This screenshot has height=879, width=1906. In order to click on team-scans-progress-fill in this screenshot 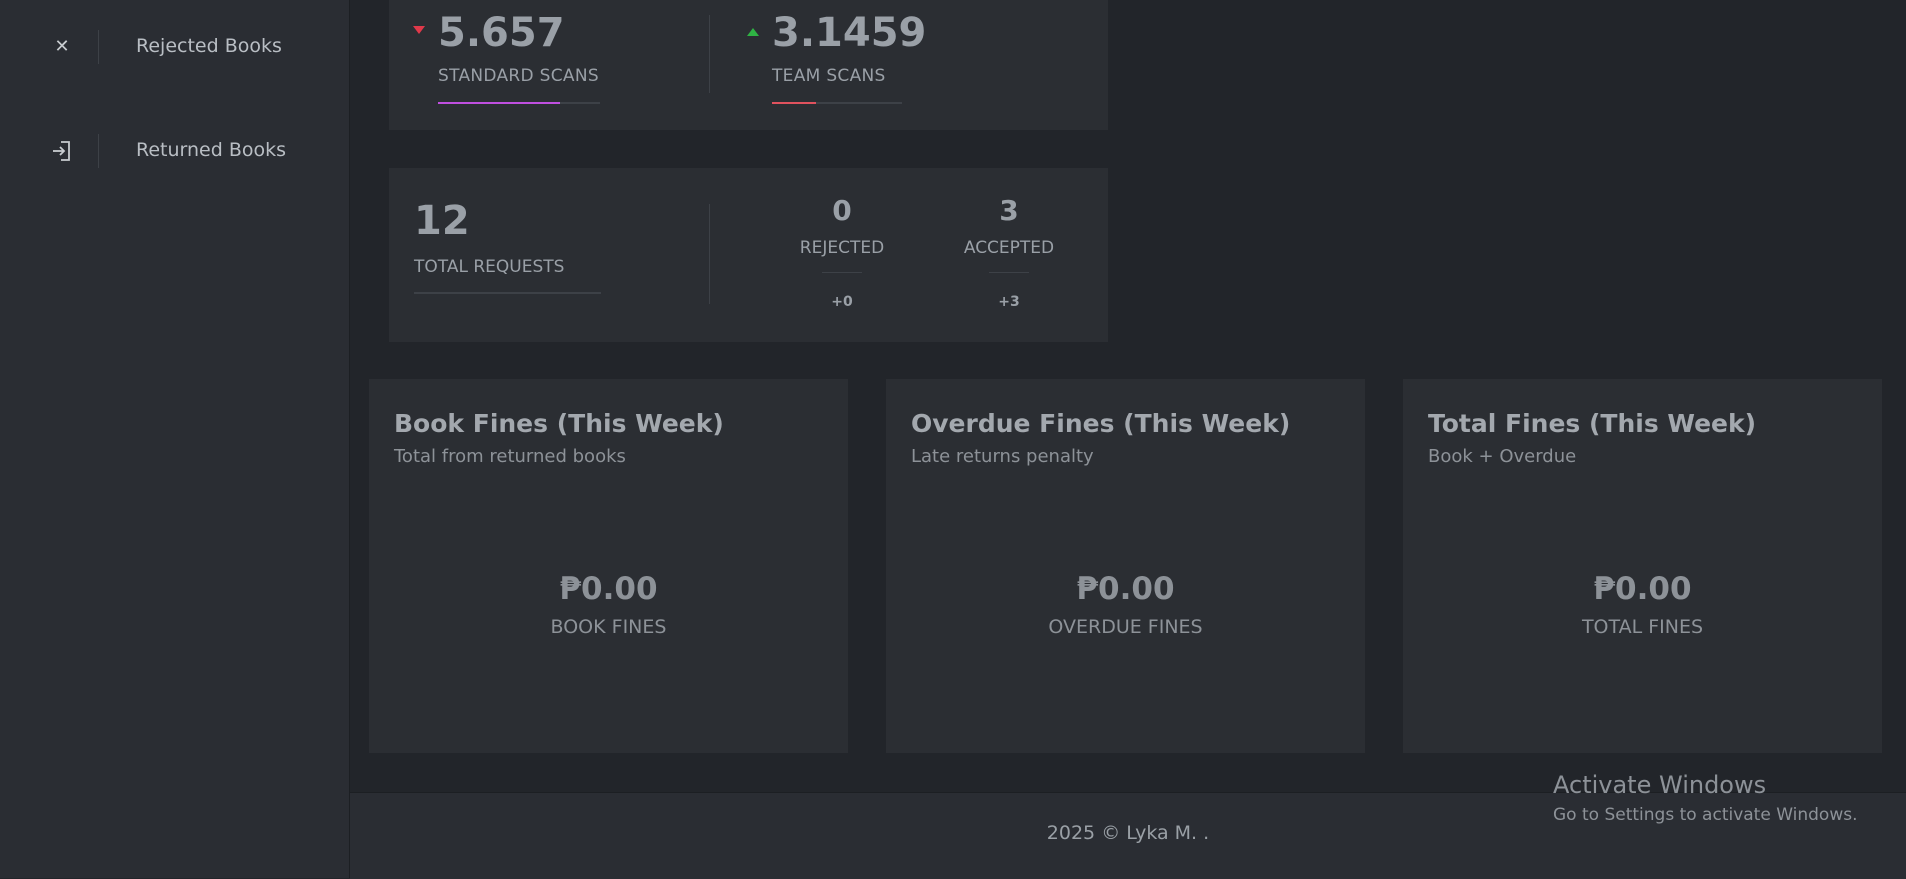, I will do `click(794, 103)`.